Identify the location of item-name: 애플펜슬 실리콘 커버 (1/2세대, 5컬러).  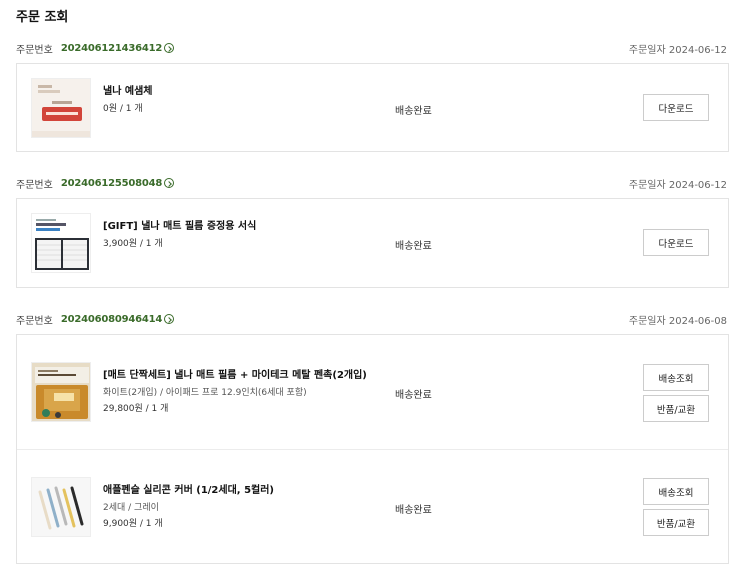
(188, 488).